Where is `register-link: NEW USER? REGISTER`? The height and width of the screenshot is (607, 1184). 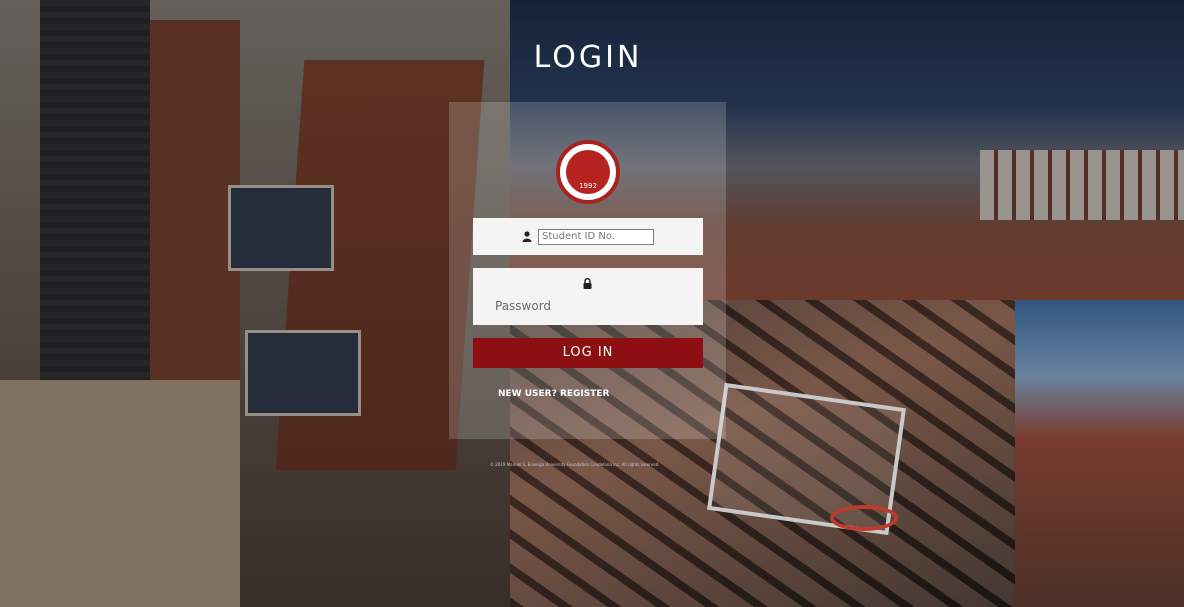 register-link: NEW USER? REGISTER is located at coordinates (553, 394).